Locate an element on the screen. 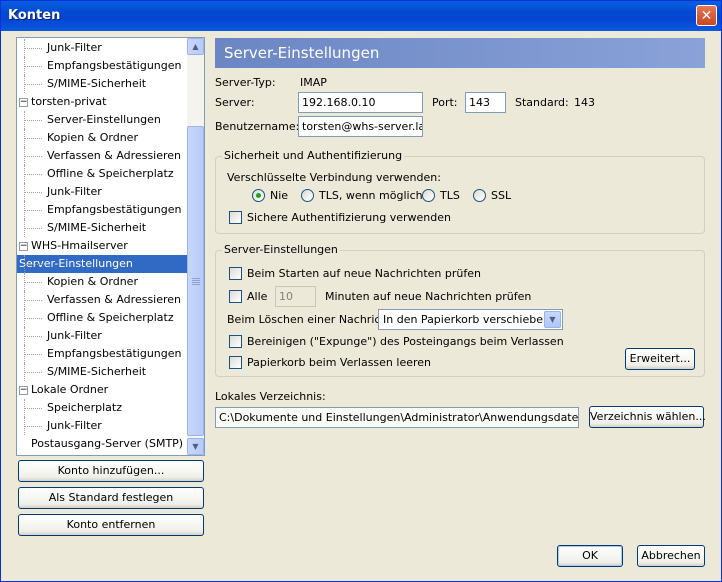 This screenshot has height=582, width=722. radio-ssl is located at coordinates (479, 195).